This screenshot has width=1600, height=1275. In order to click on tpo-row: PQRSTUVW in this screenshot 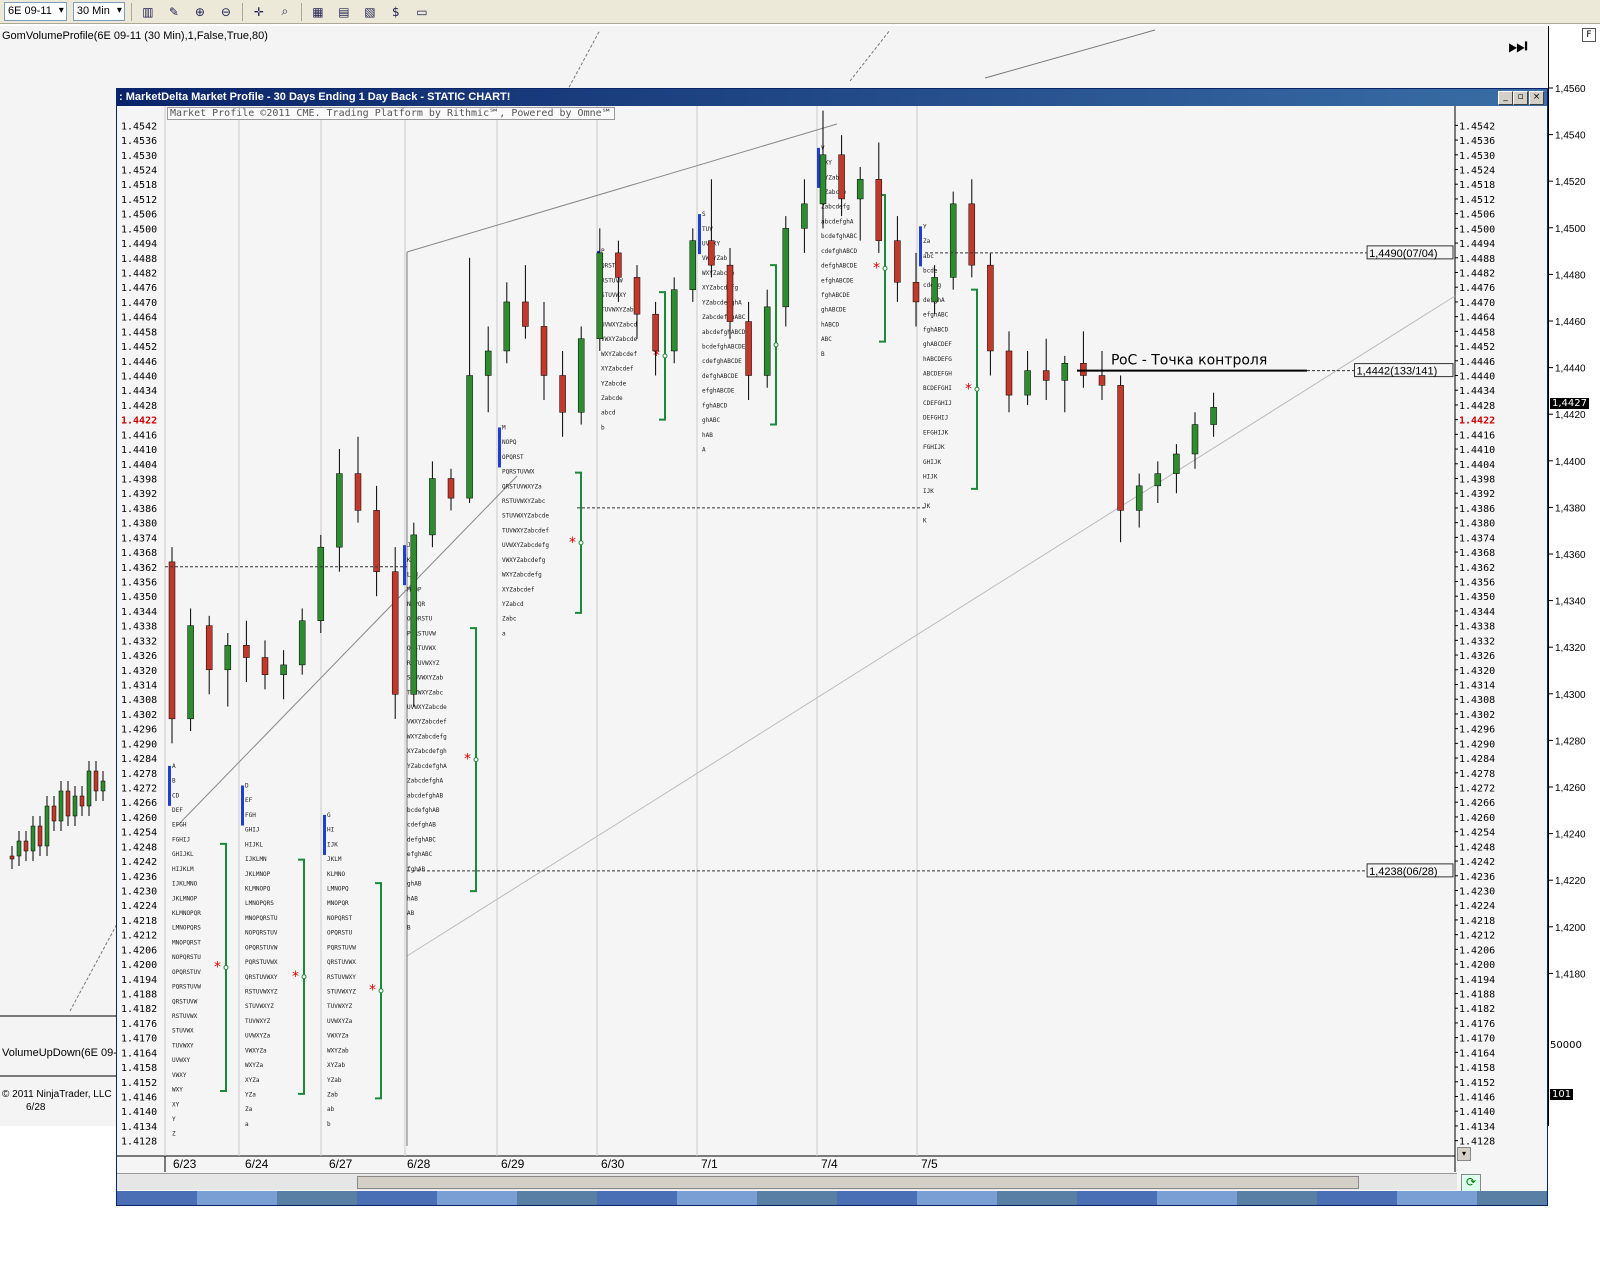, I will do `click(186, 987)`.